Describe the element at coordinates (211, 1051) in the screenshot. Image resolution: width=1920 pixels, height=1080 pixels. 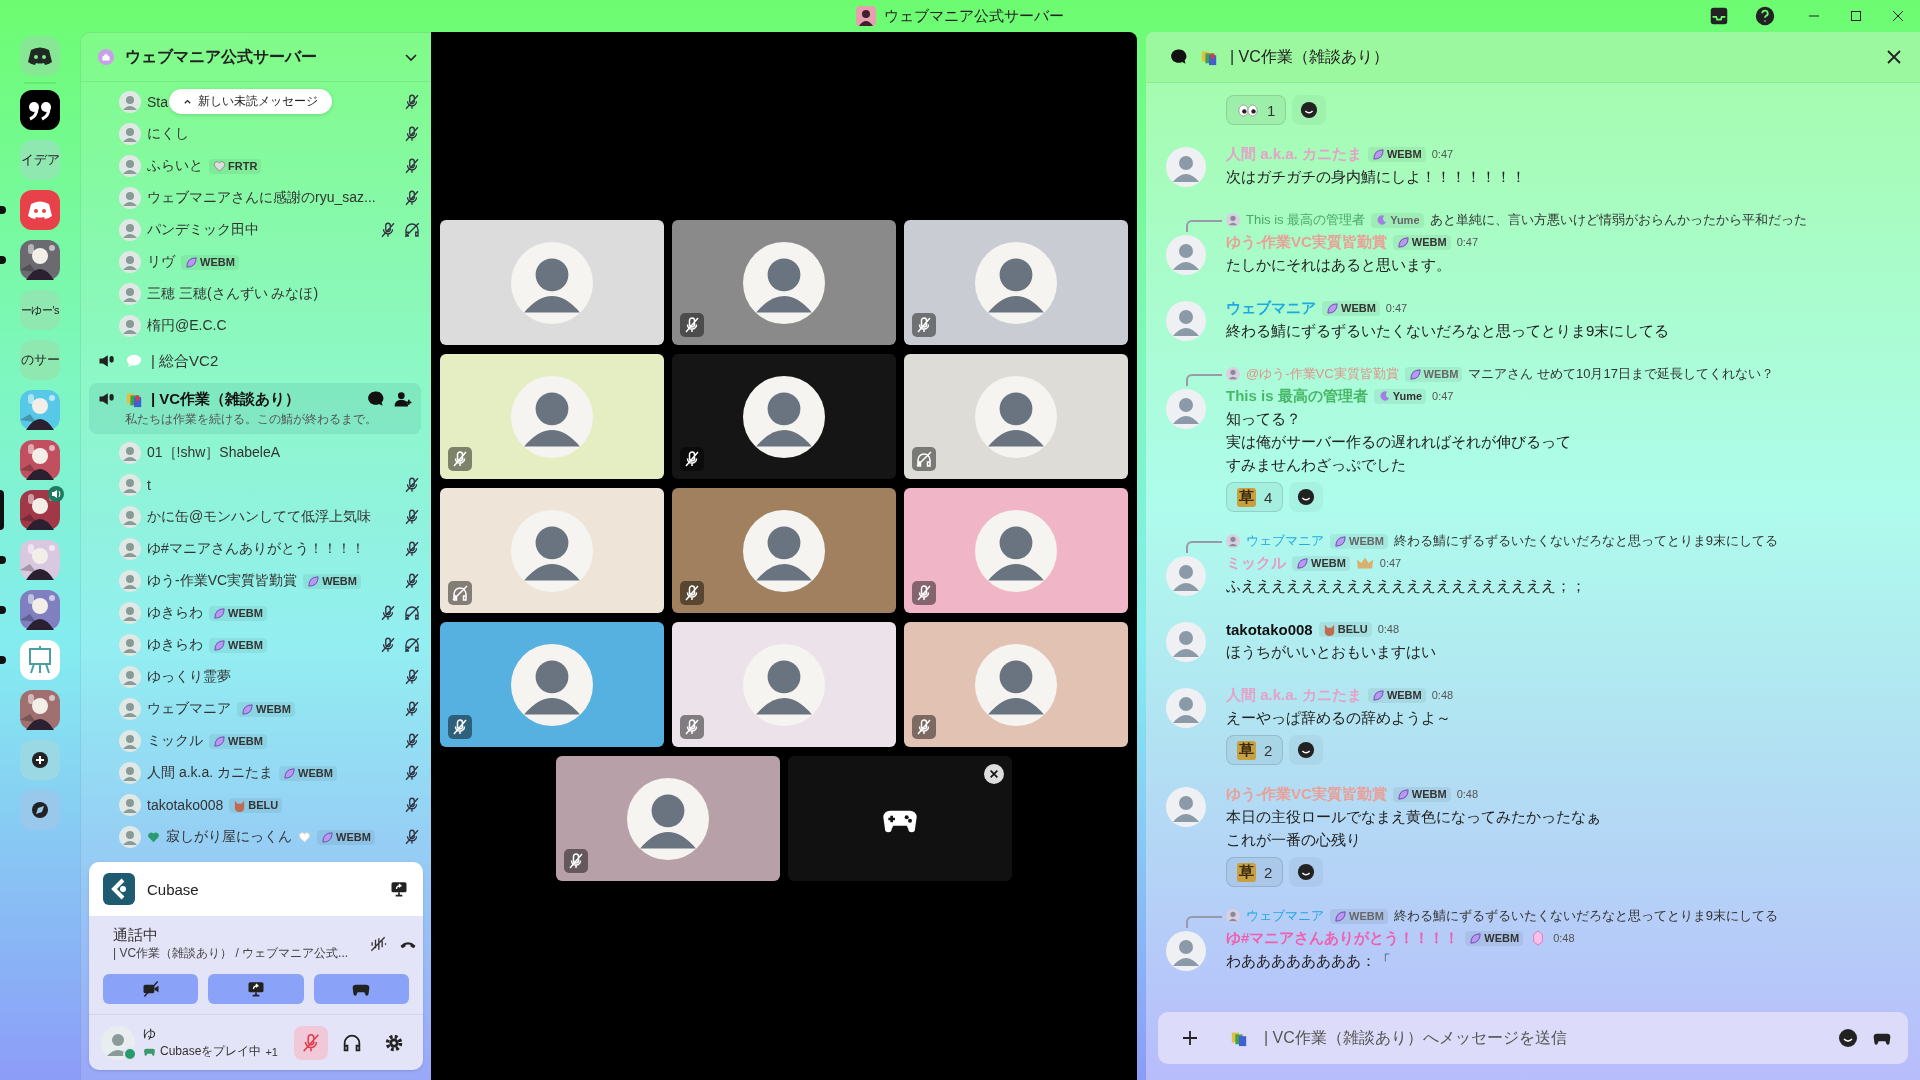
I see `user-activity: Cubaseをプレイ中` at that location.